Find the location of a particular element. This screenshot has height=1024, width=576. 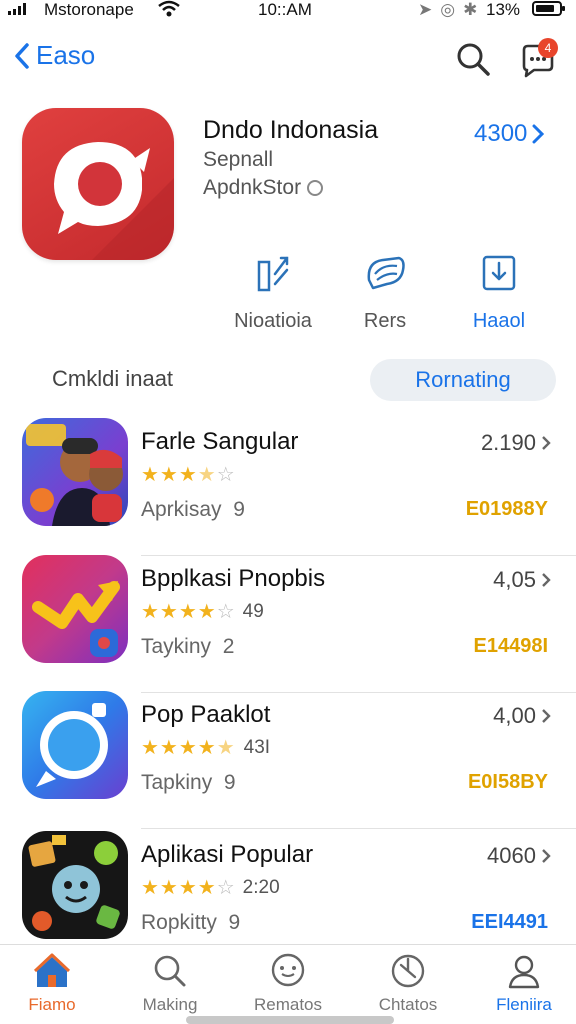

status-icons: ➤ ◎ ✱ is located at coordinates (447, 10).